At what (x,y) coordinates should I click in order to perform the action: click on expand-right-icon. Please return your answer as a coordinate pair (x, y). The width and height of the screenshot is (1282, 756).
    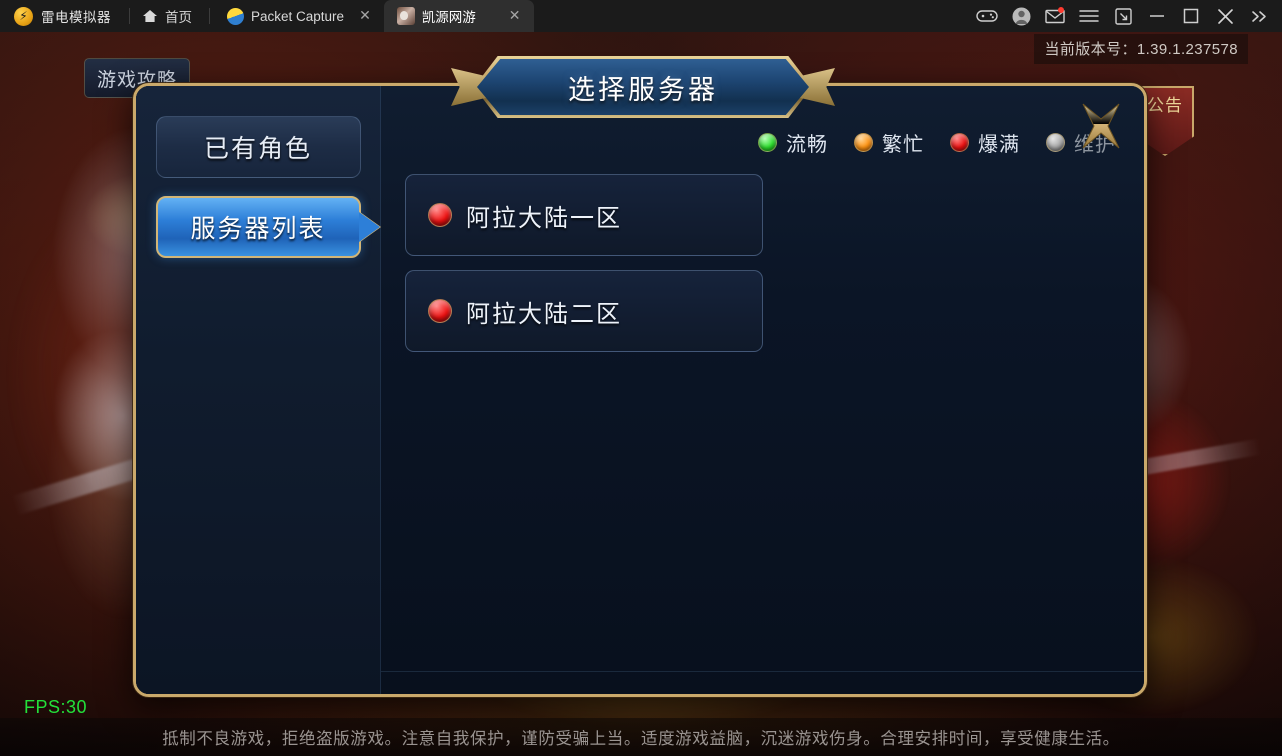
    Looking at the image, I should click on (1259, 16).